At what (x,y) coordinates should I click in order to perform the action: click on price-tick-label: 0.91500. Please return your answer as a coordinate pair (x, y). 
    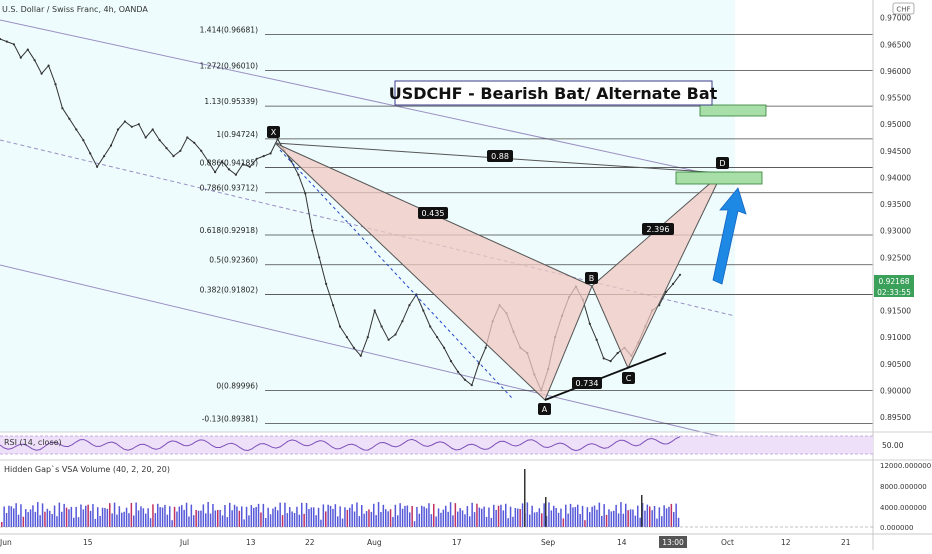
    Looking at the image, I should click on (895, 311).